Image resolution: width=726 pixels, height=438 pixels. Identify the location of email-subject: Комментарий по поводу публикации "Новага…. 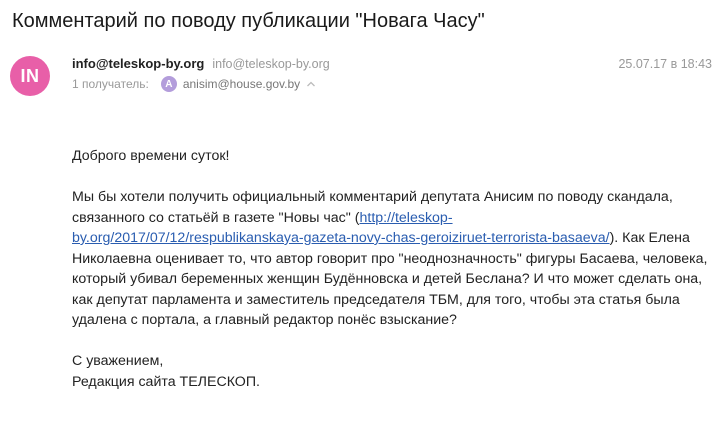
(248, 21).